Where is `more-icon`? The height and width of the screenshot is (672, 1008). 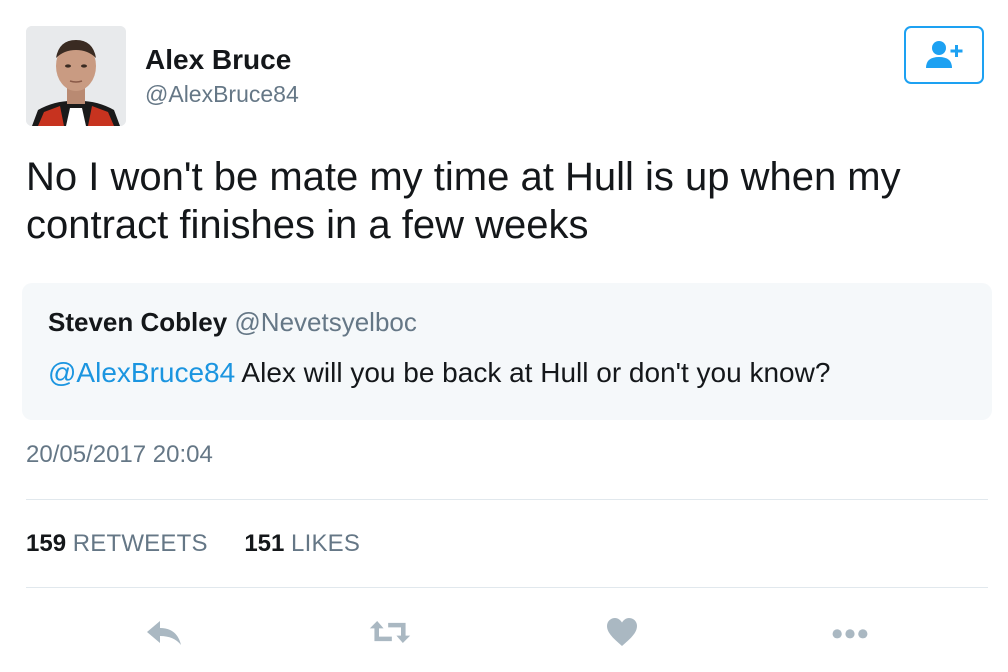
more-icon is located at coordinates (850, 634).